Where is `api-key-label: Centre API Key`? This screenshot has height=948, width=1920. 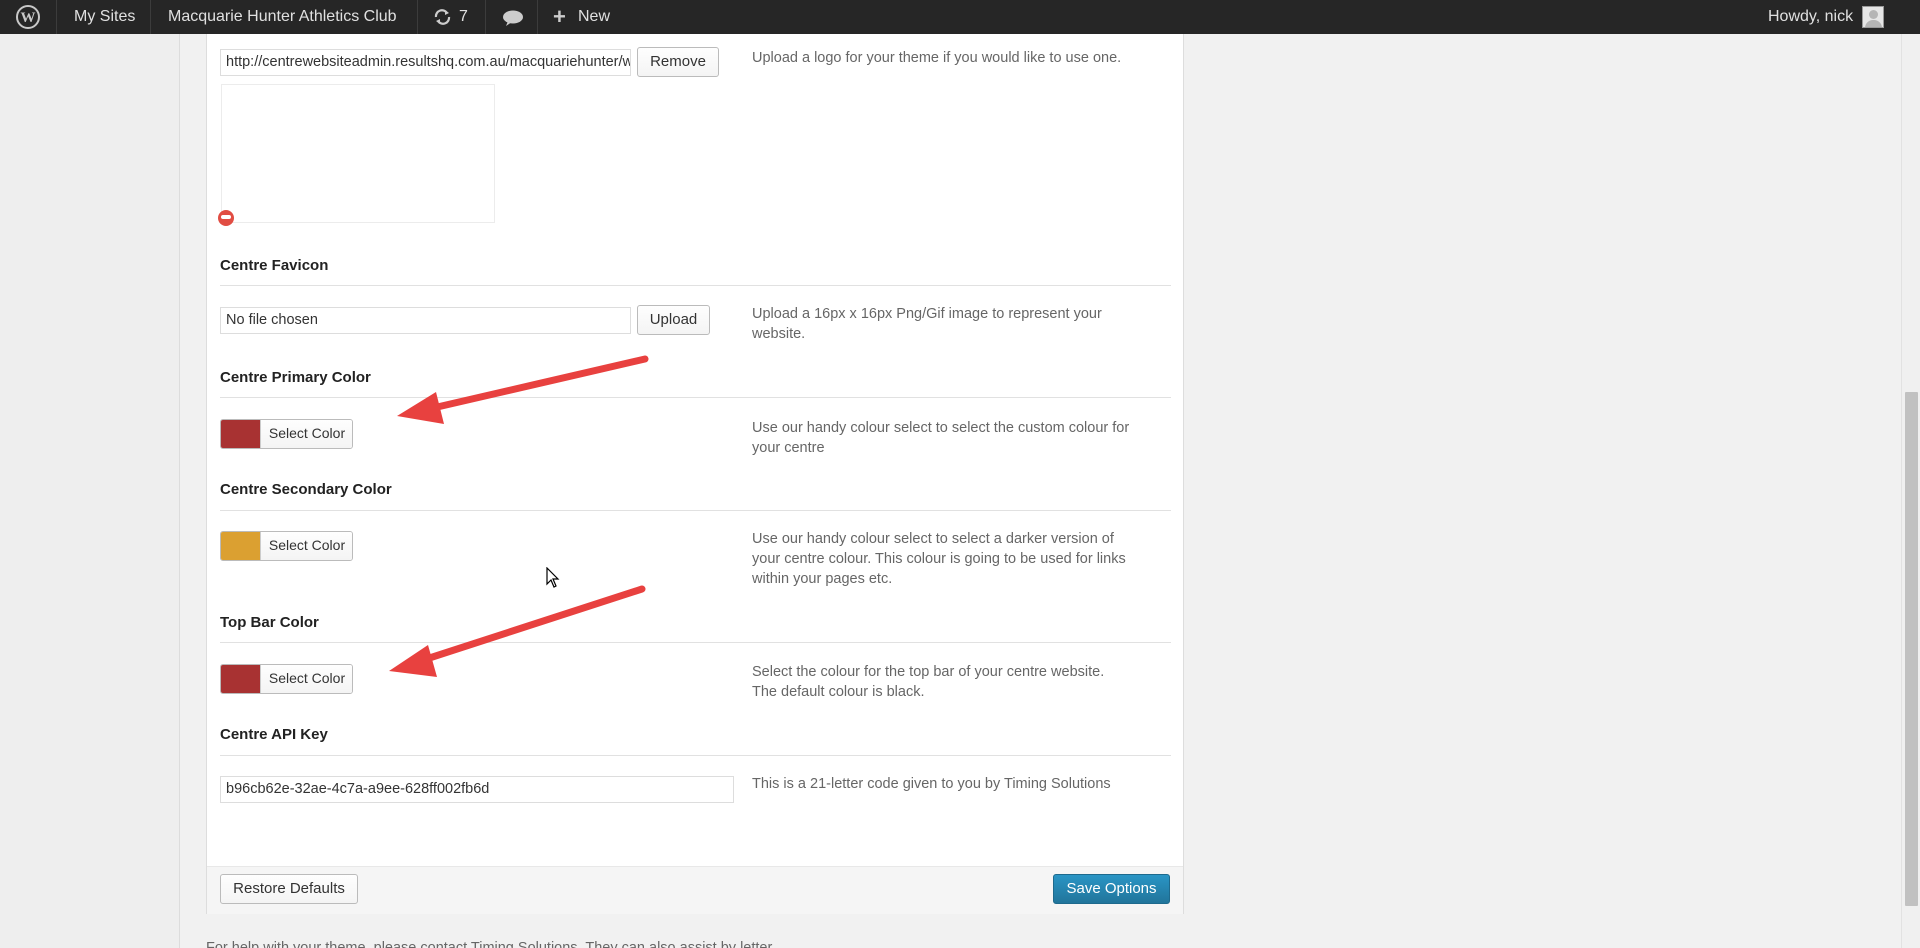
api-key-label: Centre API Key is located at coordinates (274, 734).